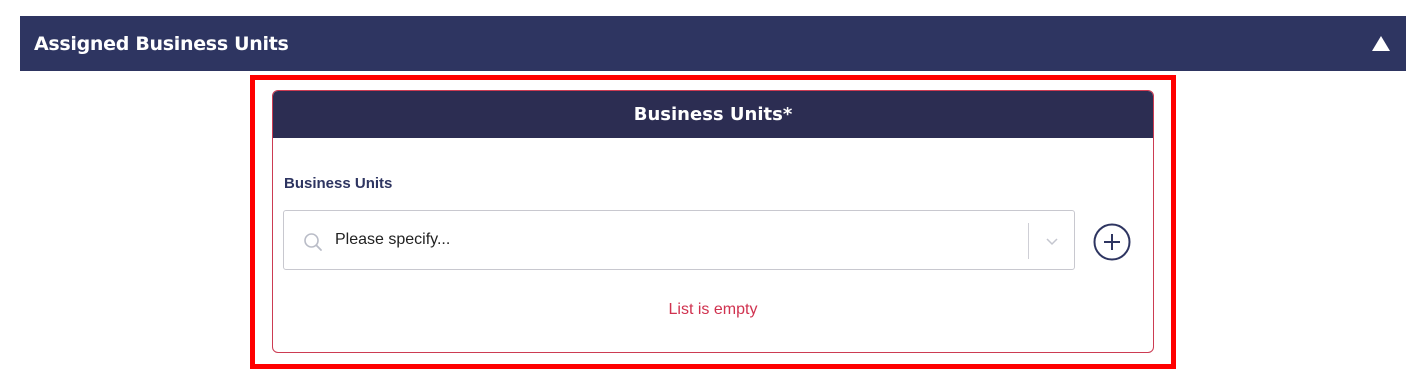  What do you see at coordinates (313, 242) in the screenshot?
I see `search-icon` at bounding box center [313, 242].